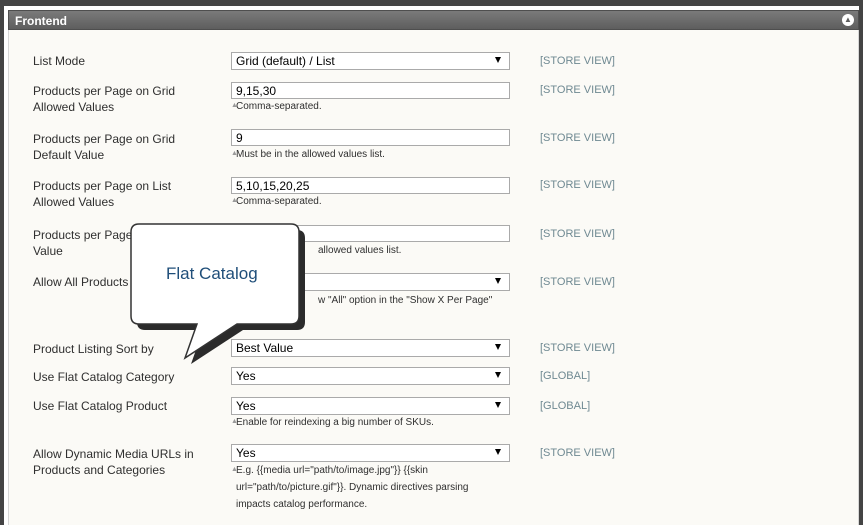  I want to click on list-default-scope: [STORE VIEW], so click(577, 234).